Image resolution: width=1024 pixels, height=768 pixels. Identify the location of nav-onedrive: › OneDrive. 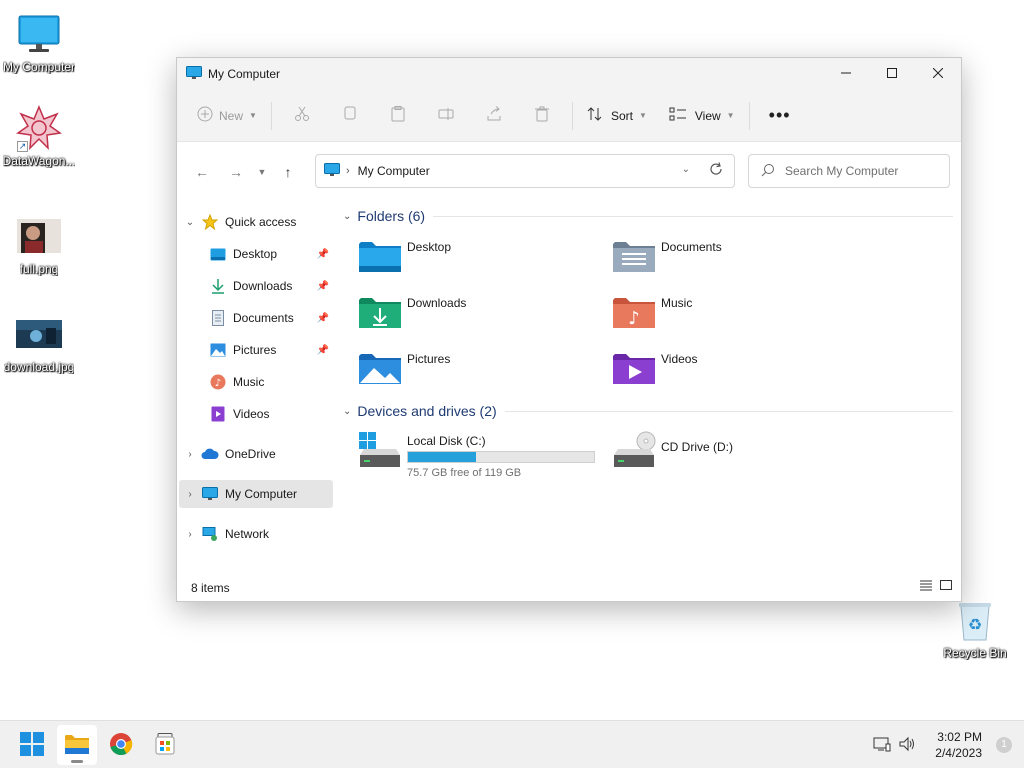
(256, 454).